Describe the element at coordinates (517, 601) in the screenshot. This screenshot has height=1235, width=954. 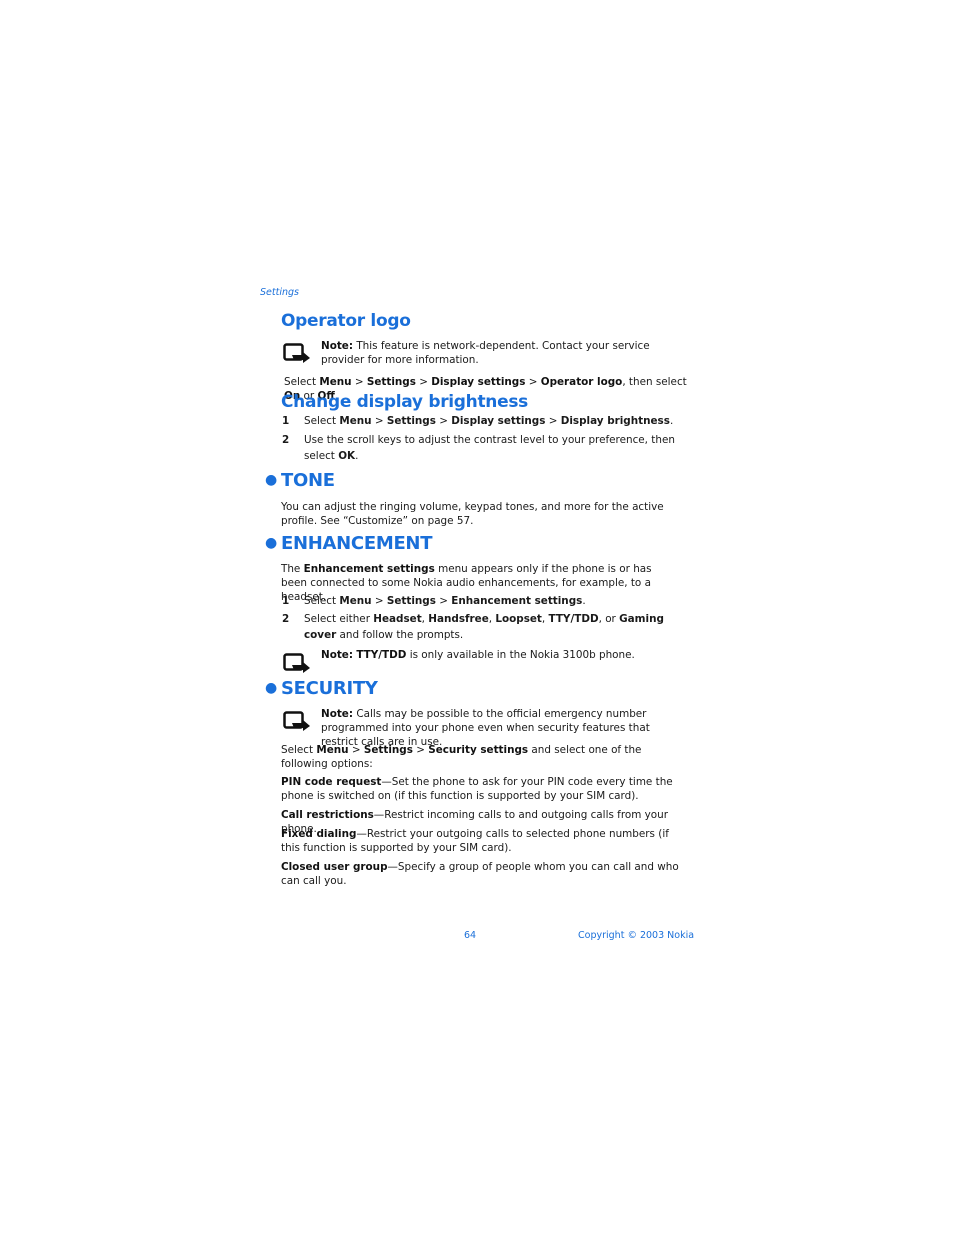
I see `menu-path-item: Enhancement settings` at that location.